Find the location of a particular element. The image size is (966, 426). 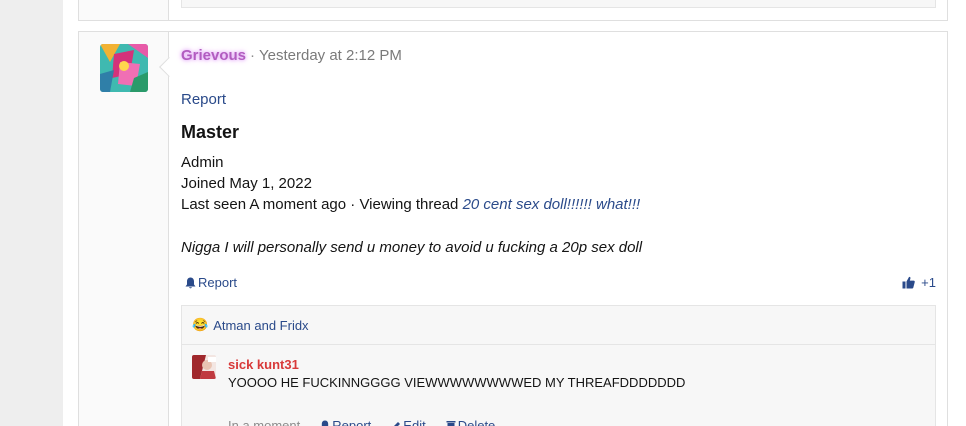

report-button: Report is located at coordinates (211, 282).